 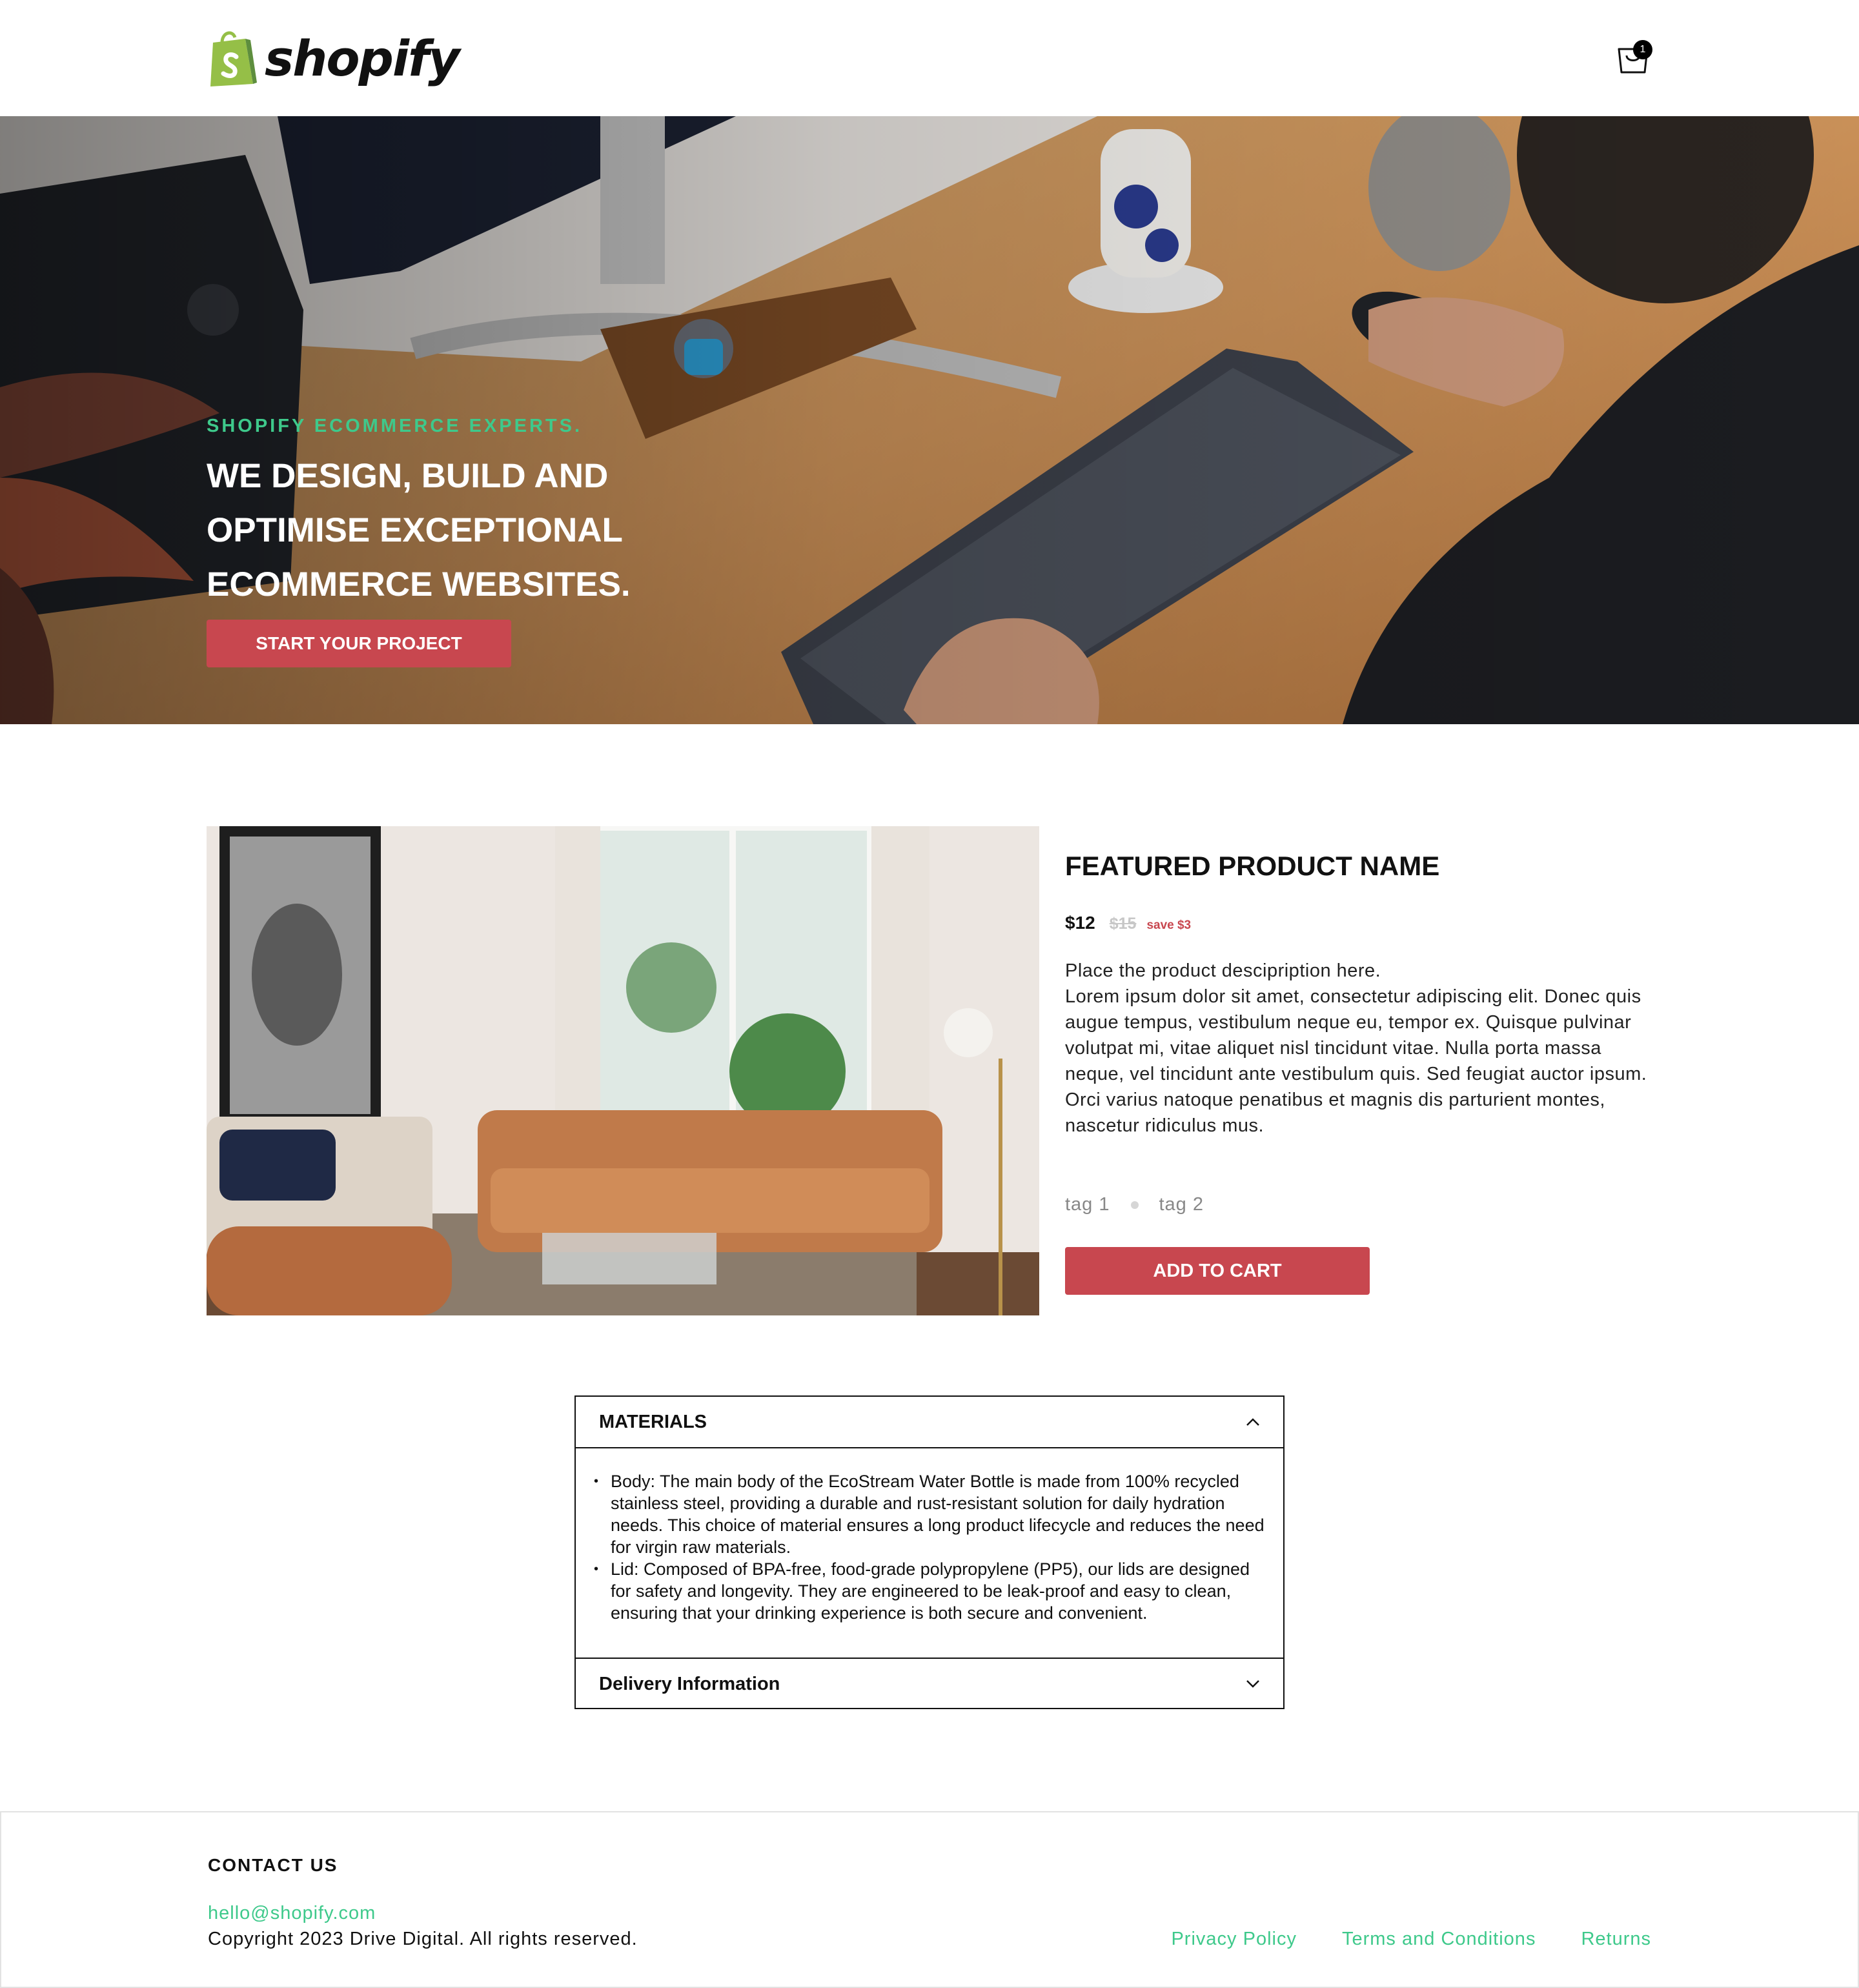 What do you see at coordinates (1616, 1940) in the screenshot?
I see `returns-link: Returns` at bounding box center [1616, 1940].